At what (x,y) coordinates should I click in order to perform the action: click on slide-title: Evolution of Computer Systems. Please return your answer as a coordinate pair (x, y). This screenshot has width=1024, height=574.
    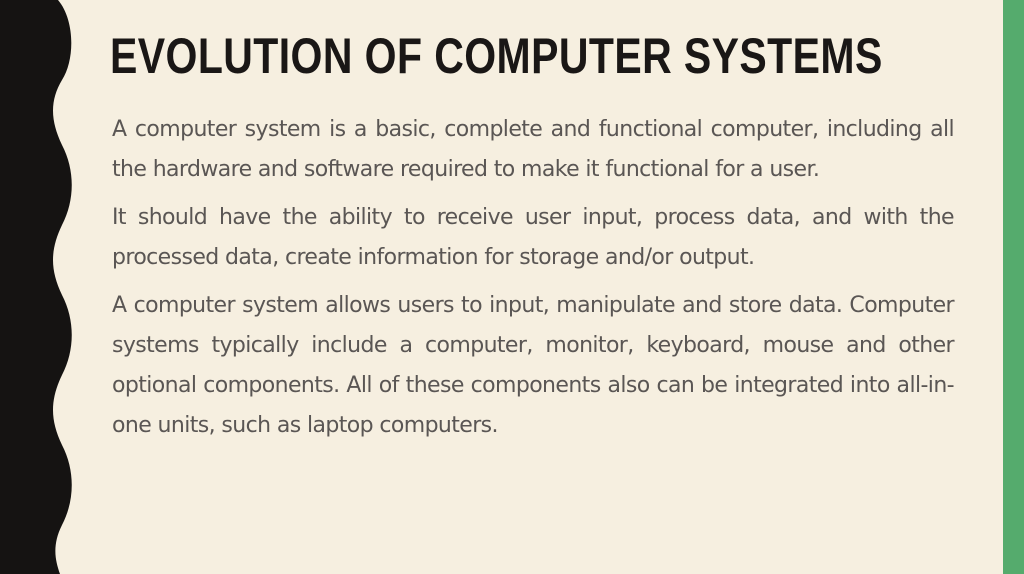
    Looking at the image, I should click on (496, 56).